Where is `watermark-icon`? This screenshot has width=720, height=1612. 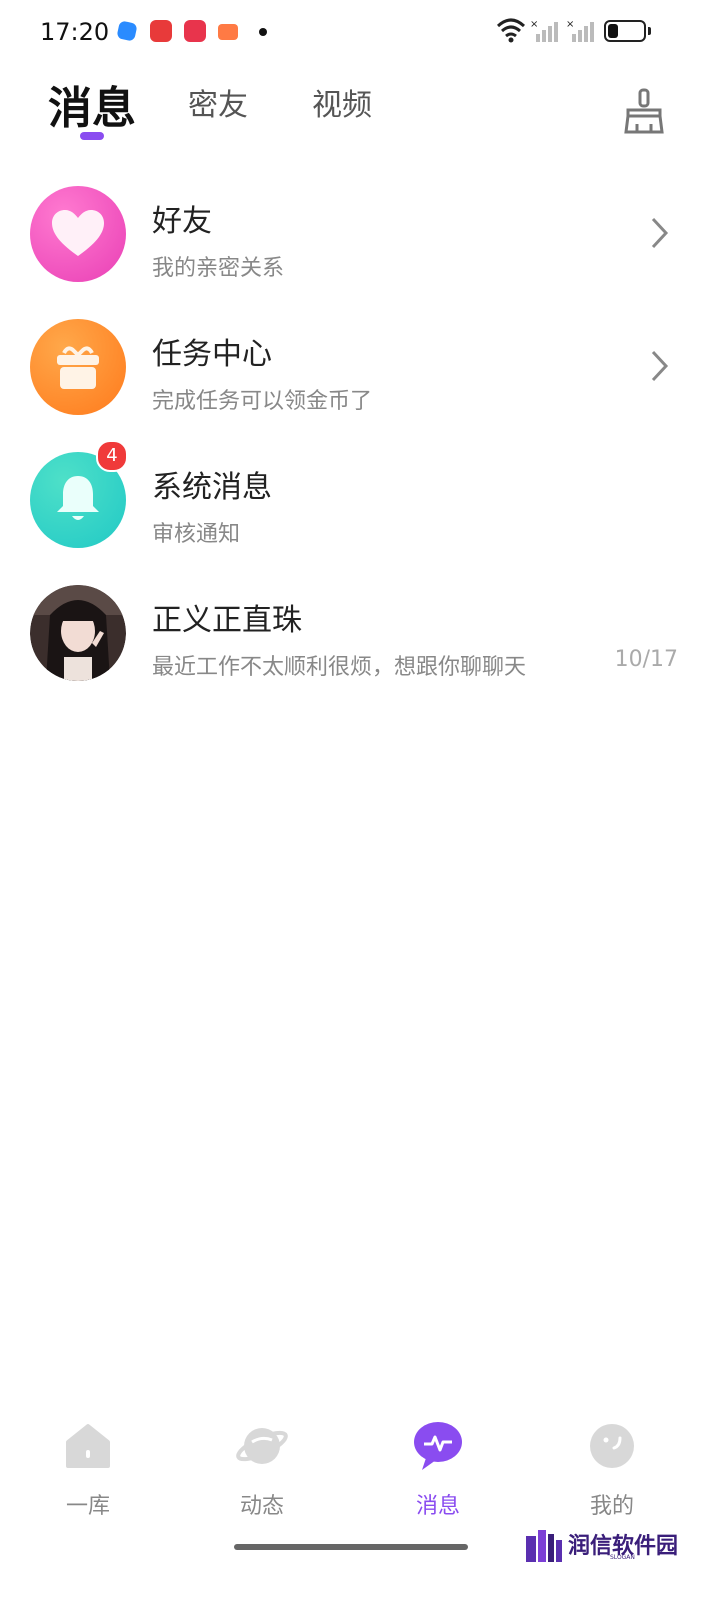 watermark-icon is located at coordinates (544, 1546).